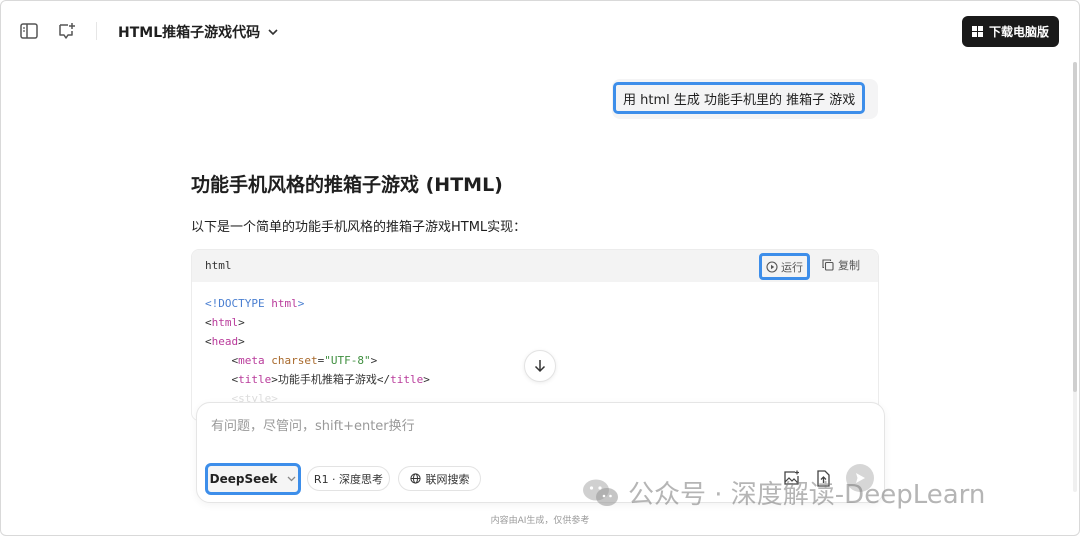 This screenshot has width=1080, height=536. I want to click on wechat-icon, so click(600, 492).